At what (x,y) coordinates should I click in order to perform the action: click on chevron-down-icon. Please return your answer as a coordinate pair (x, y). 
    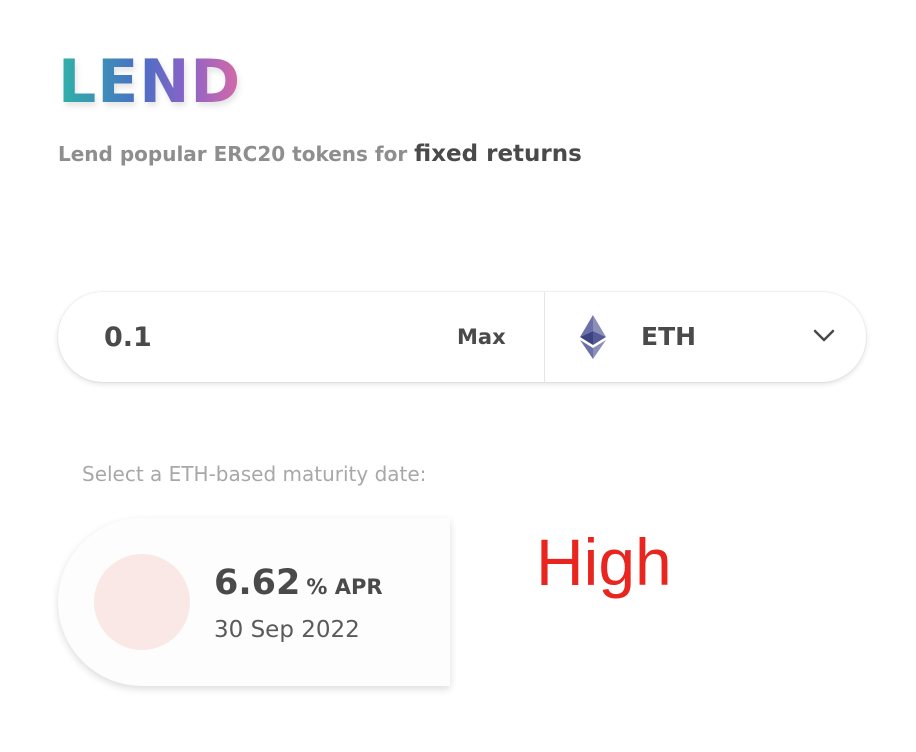
    Looking at the image, I should click on (824, 335).